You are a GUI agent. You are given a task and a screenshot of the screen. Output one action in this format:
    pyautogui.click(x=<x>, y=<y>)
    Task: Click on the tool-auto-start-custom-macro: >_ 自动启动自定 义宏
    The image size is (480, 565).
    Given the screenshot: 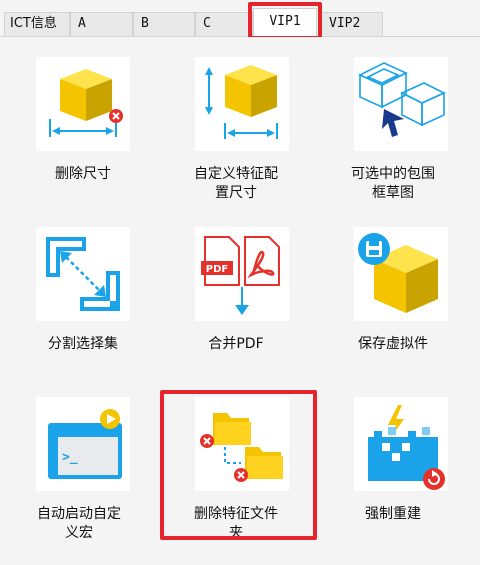 What is the action you would take?
    pyautogui.click(x=75, y=459)
    